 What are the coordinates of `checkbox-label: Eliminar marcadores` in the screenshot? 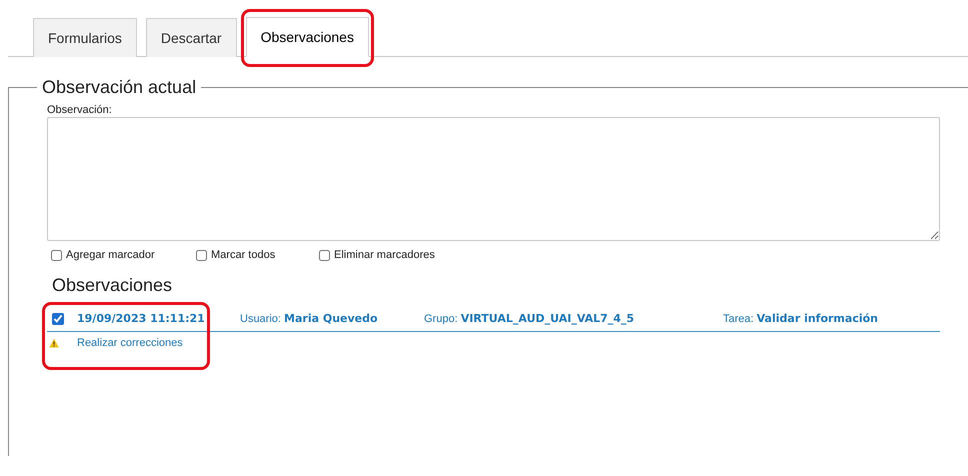 It's located at (384, 255).